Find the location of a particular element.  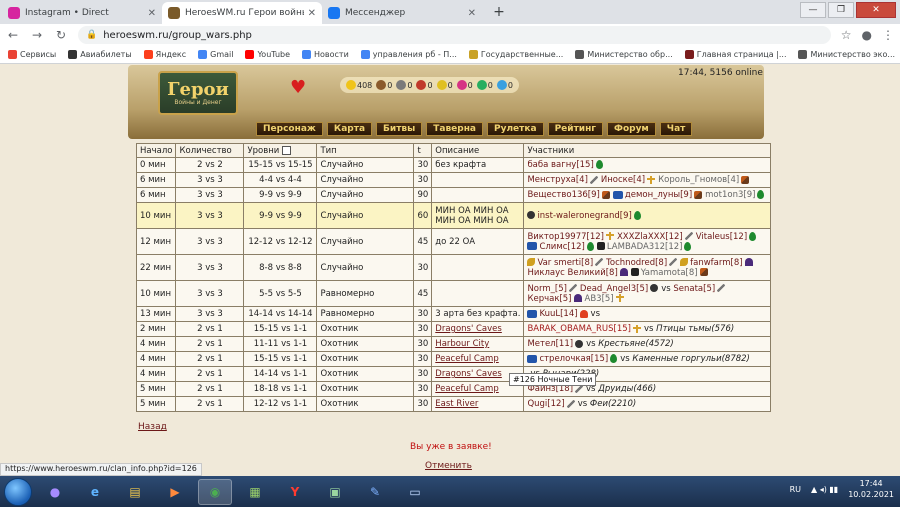

participant: AB3[5] is located at coordinates (604, 299).